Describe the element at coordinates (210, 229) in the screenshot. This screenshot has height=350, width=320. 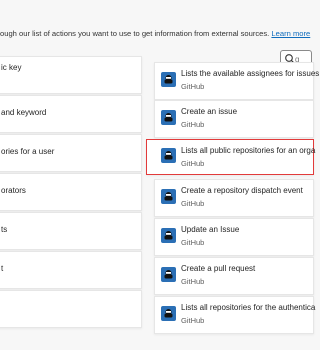
I see `action-title: Update an Issue` at that location.